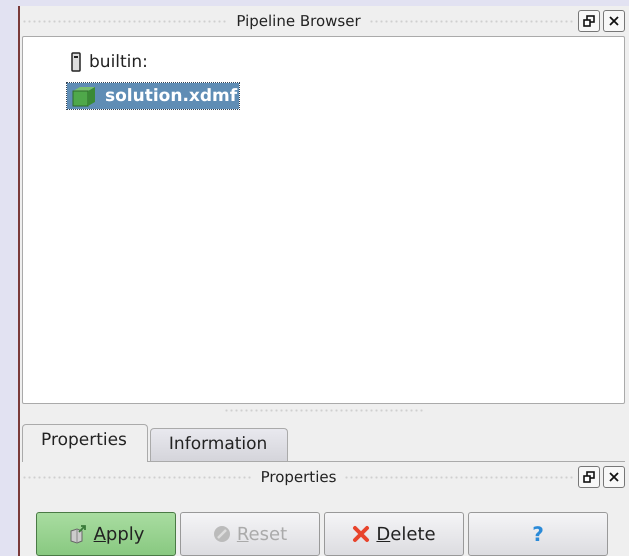 The width and height of the screenshot is (629, 556). I want to click on tree-item: solution.xdmf, so click(153, 96).